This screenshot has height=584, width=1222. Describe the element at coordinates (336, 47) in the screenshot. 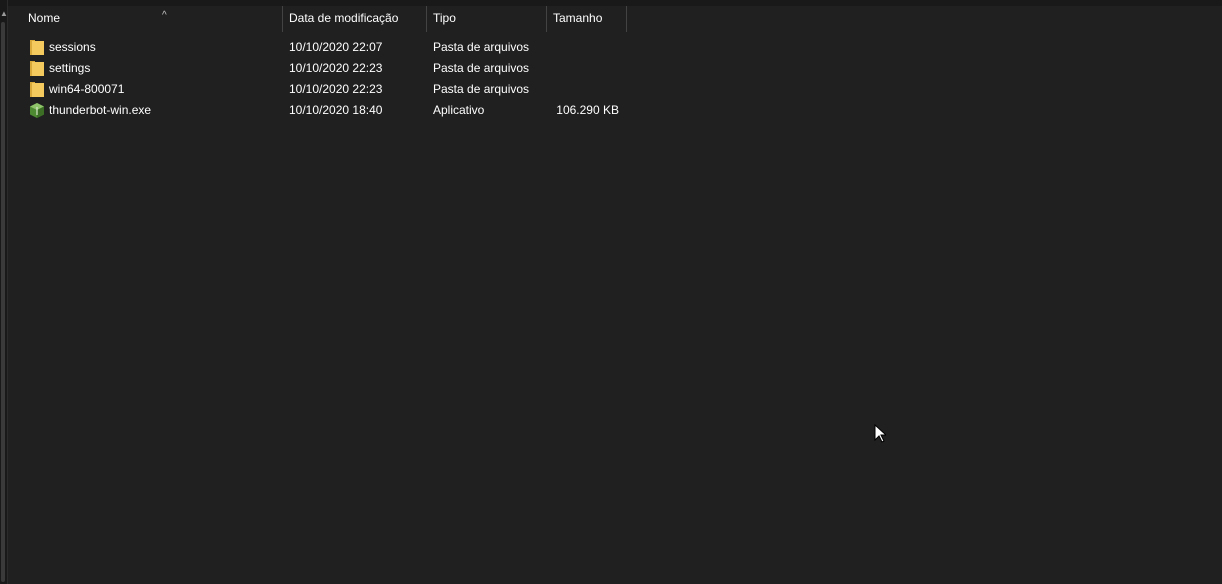

I see `file-date: 10/10/2020 22:07` at that location.